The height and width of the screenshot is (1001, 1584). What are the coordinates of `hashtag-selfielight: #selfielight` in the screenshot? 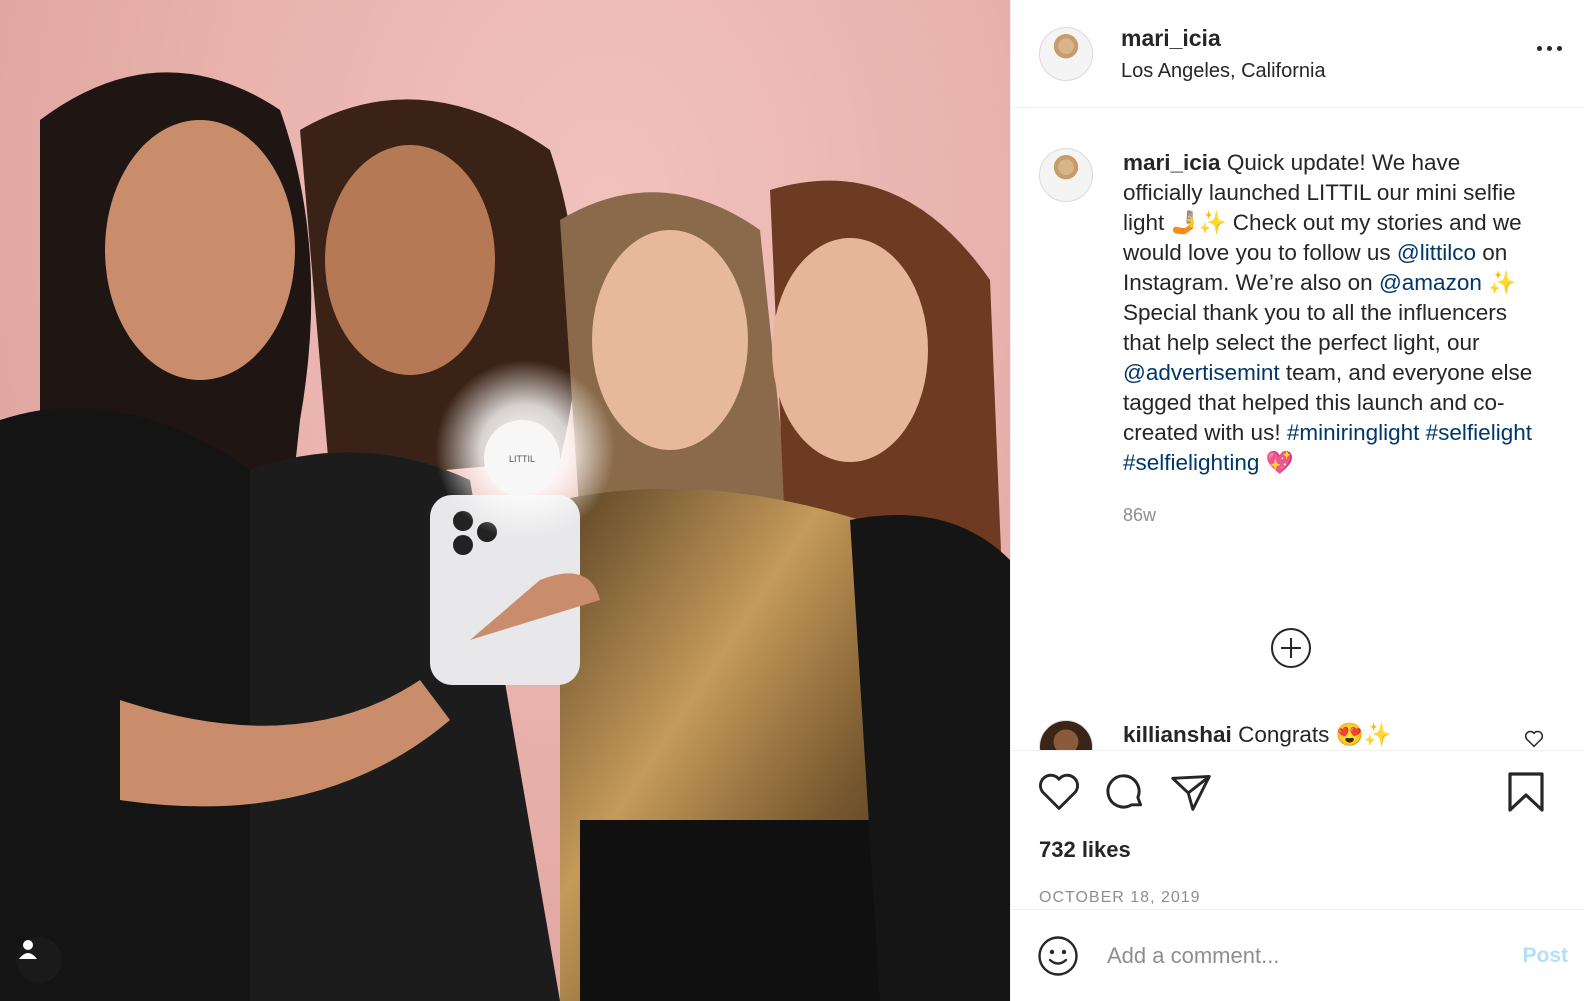 It's located at (1479, 432).